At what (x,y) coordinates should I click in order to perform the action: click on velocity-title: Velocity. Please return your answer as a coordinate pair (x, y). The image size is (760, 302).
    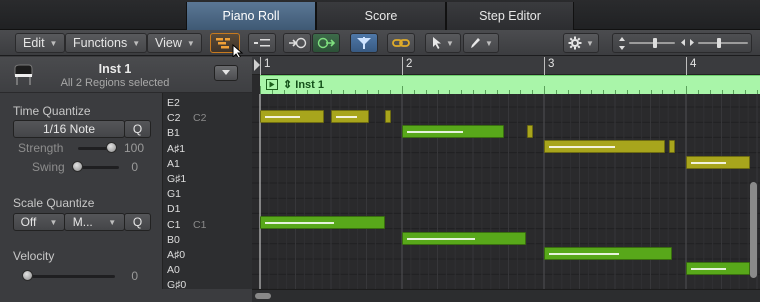
    Looking at the image, I should click on (34, 256).